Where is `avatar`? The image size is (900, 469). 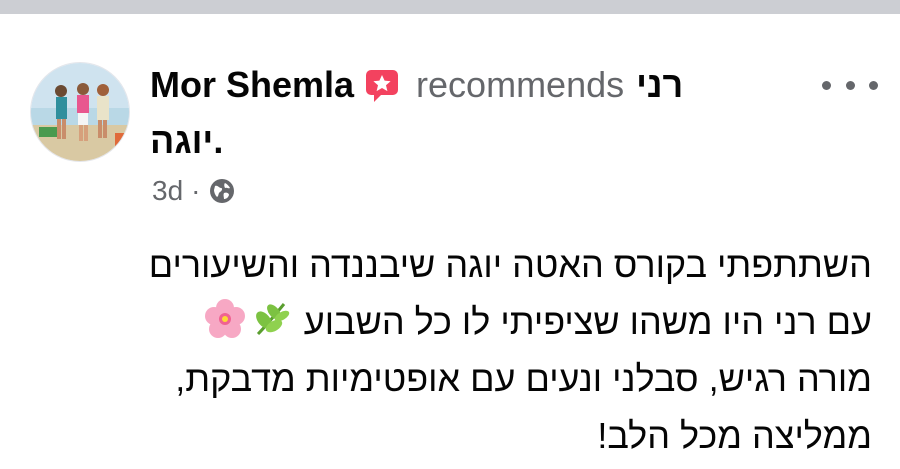
avatar is located at coordinates (80, 112).